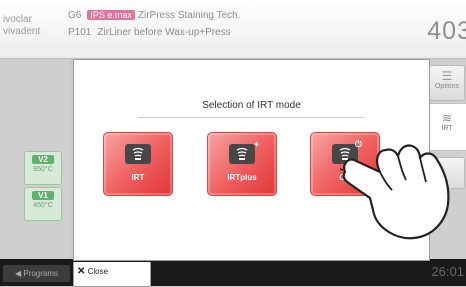 The height and width of the screenshot is (287, 466). Describe the element at coordinates (75, 15) in the screenshot. I see `program-group: G6` at that location.